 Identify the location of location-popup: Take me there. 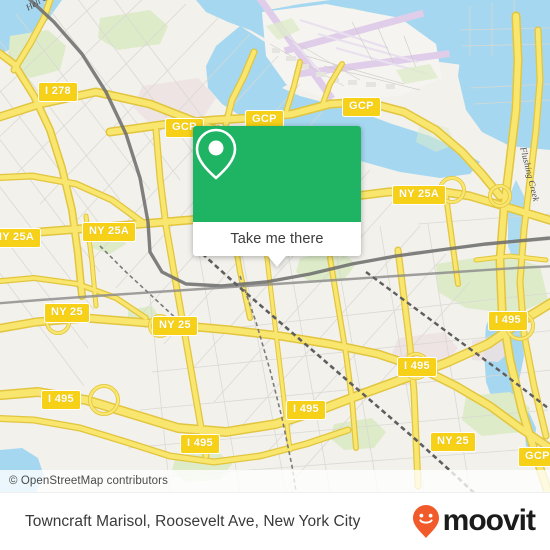
(277, 196).